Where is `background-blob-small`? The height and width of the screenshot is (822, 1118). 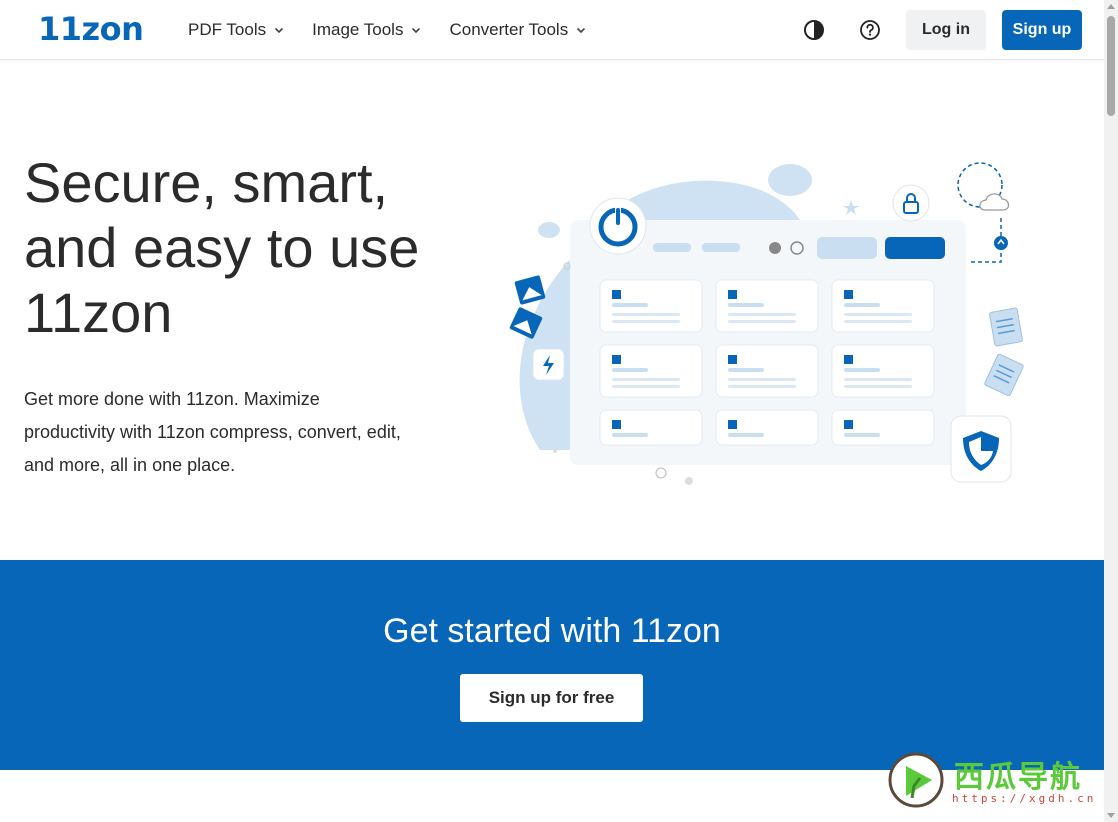 background-blob-small is located at coordinates (790, 180).